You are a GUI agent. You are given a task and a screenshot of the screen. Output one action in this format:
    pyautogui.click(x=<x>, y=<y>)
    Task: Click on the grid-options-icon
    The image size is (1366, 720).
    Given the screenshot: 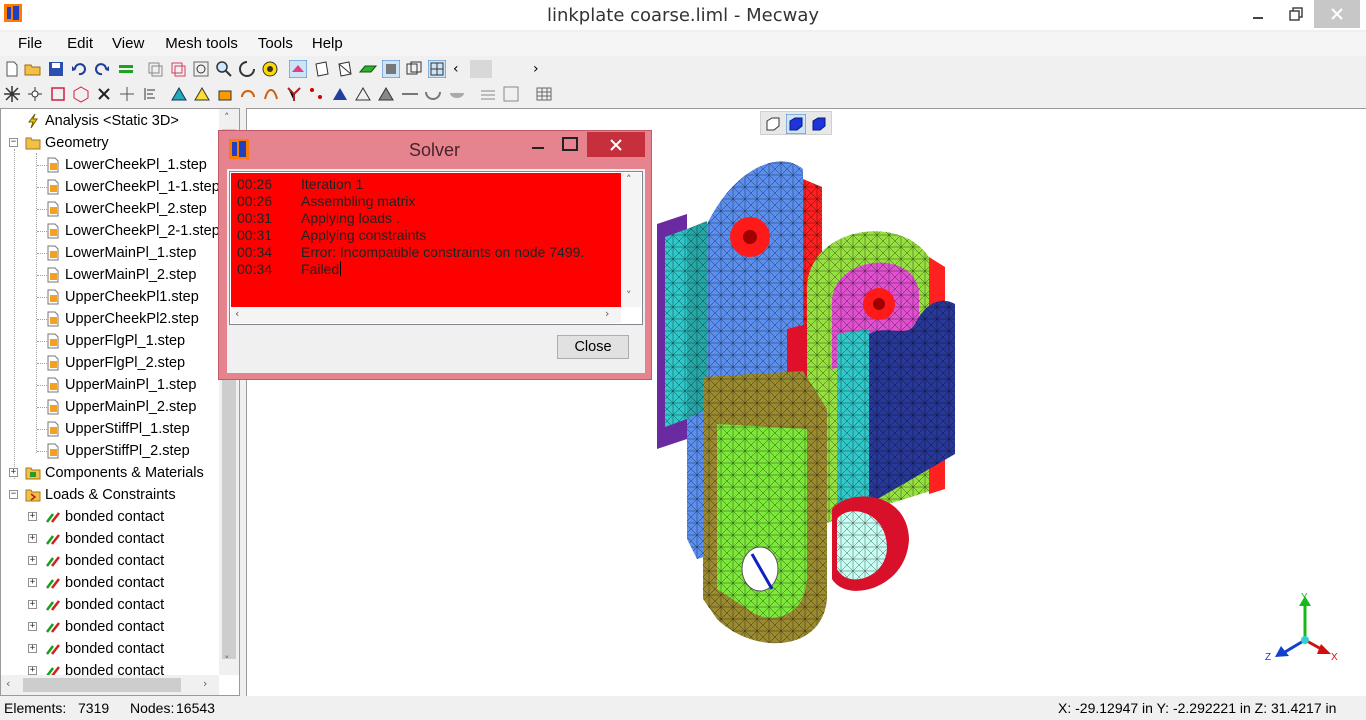 What is the action you would take?
    pyautogui.click(x=511, y=94)
    